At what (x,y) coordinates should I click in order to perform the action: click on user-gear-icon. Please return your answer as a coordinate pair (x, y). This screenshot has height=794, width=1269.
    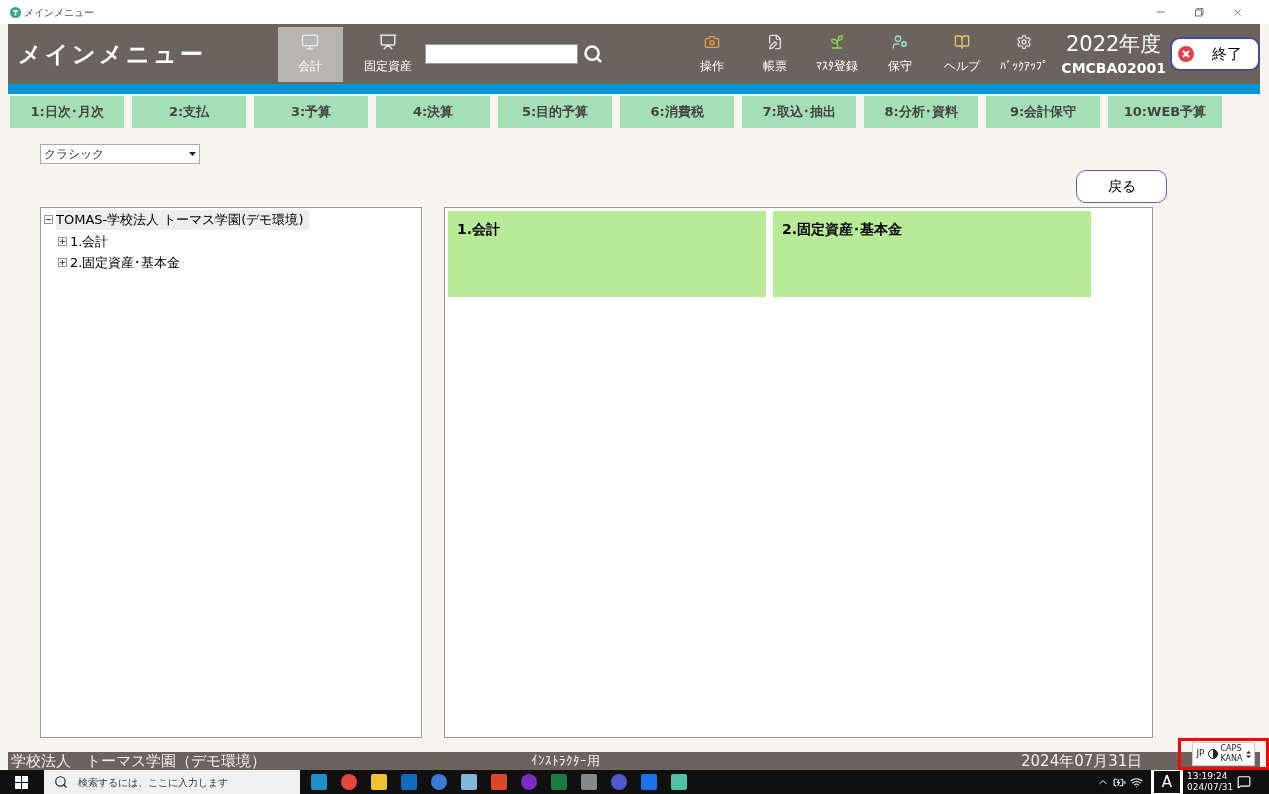
    Looking at the image, I should click on (899, 41).